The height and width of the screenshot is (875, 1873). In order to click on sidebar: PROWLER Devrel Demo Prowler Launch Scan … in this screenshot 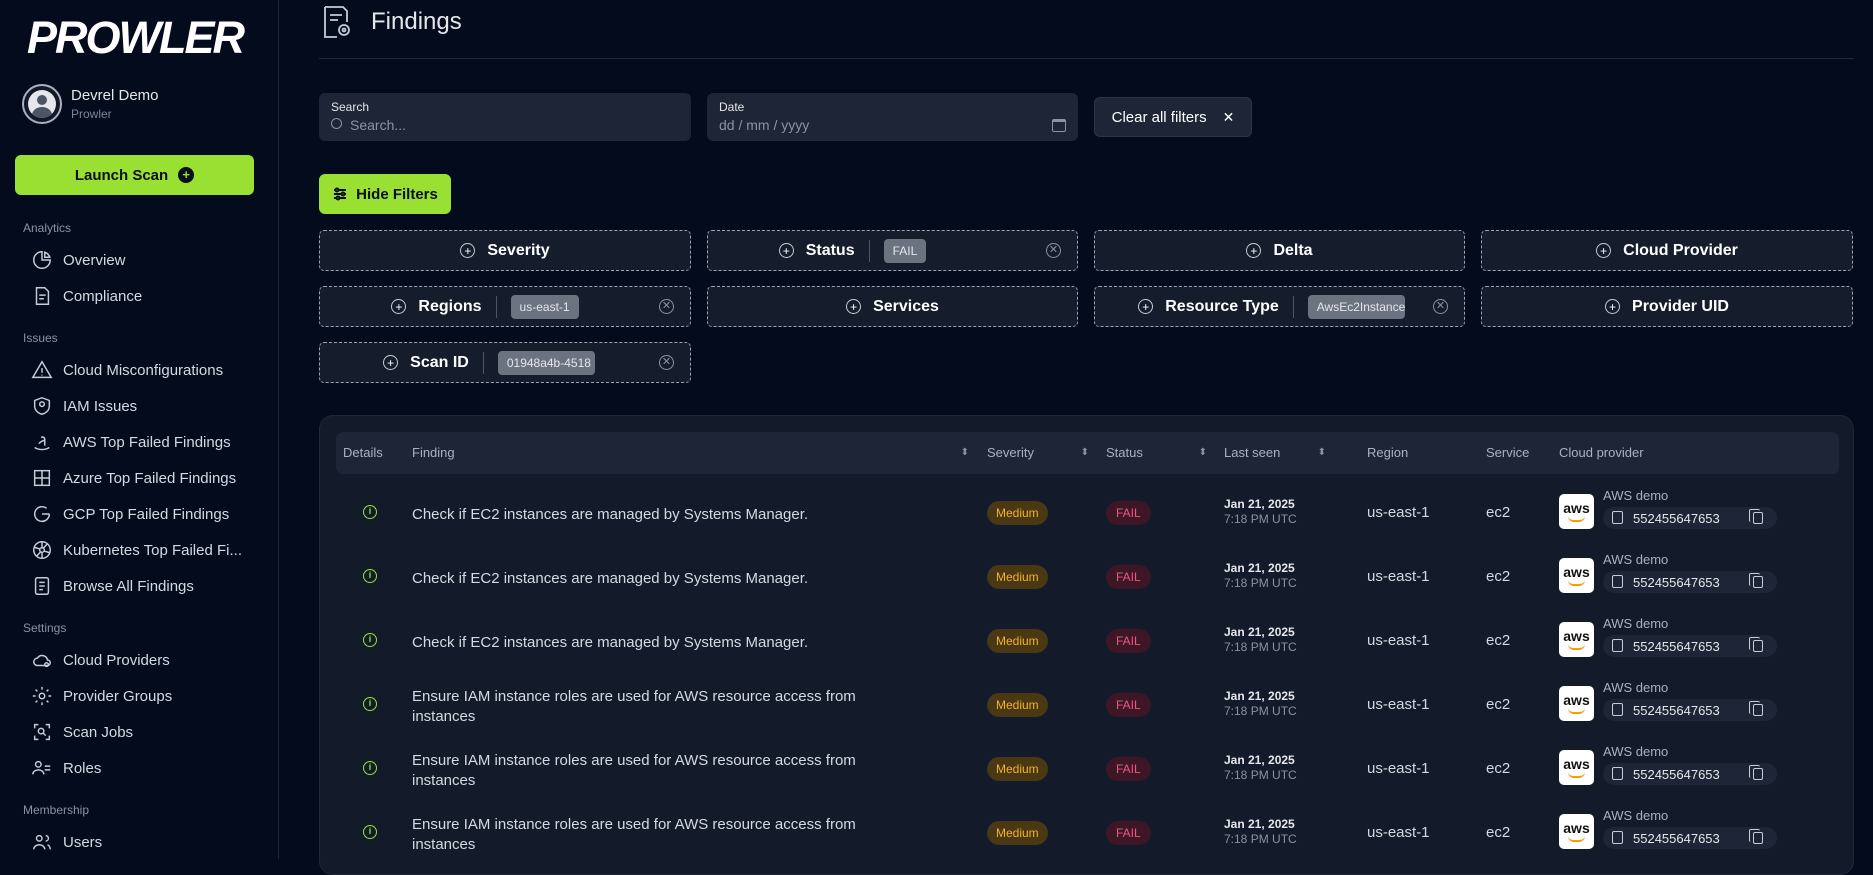, I will do `click(139, 429)`.